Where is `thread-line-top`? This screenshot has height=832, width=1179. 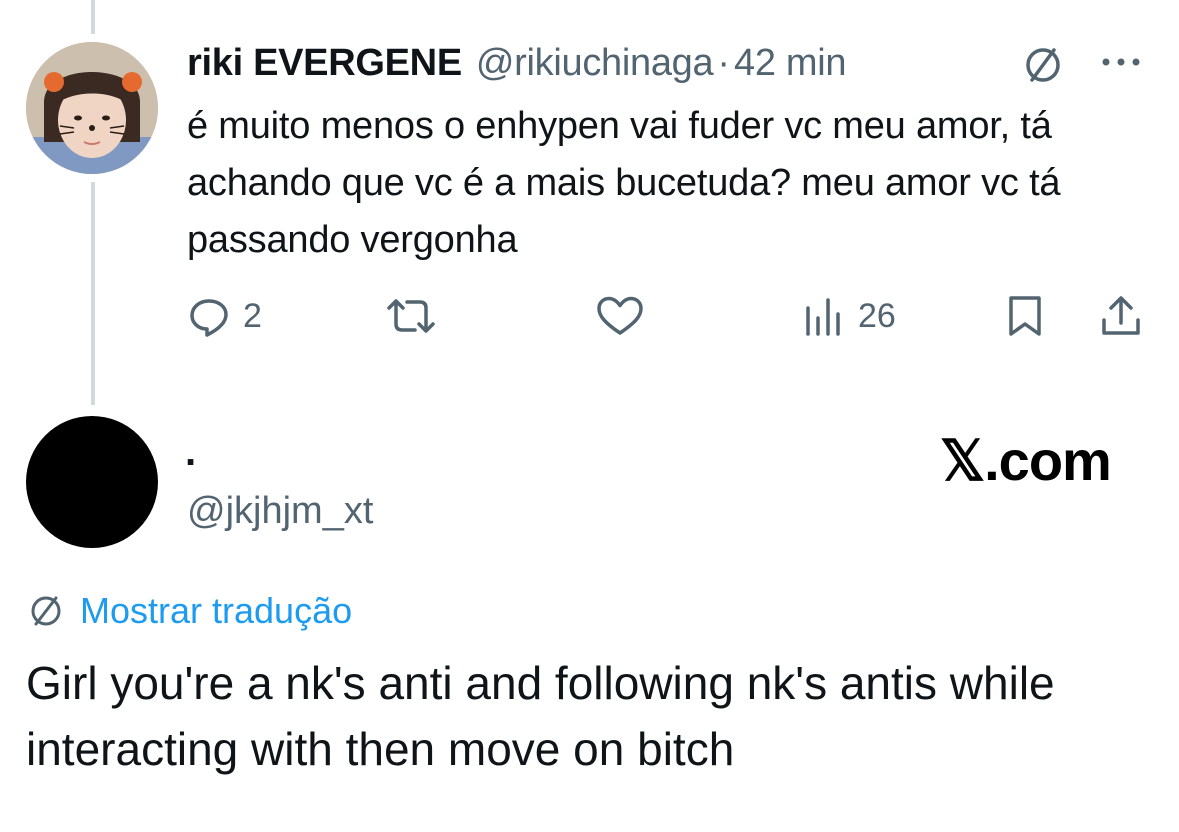 thread-line-top is located at coordinates (93, 17).